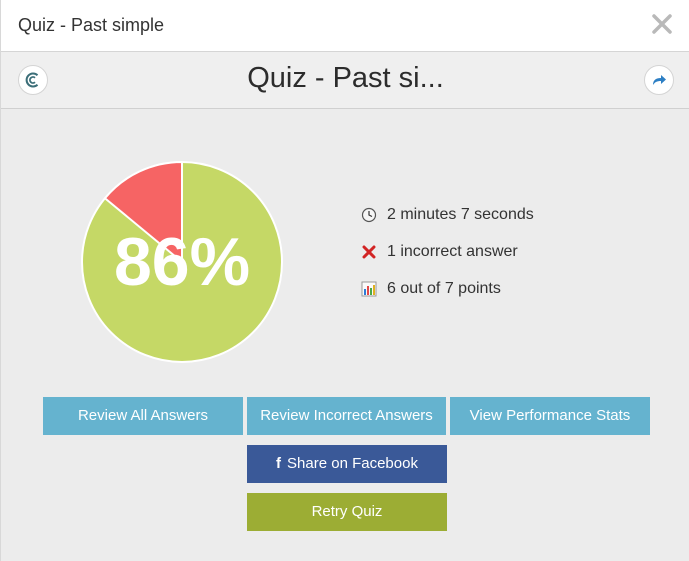 The height and width of the screenshot is (561, 689). I want to click on incorrect-stat: 1 incorrect answer, so click(447, 251).